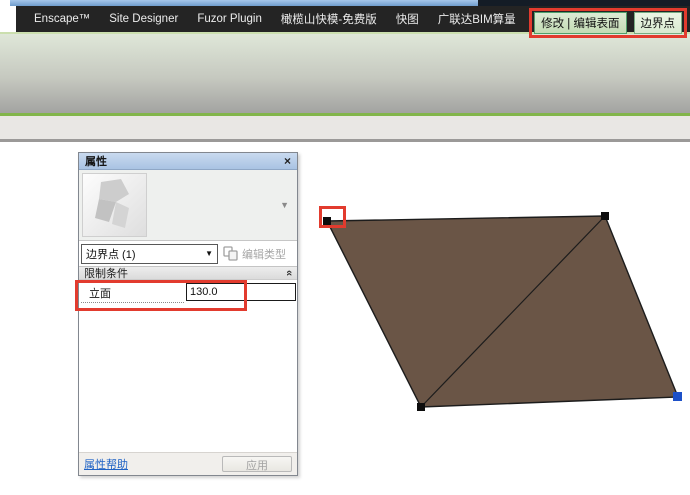 This screenshot has width=690, height=495. What do you see at coordinates (580, 23) in the screenshot?
I see `tab-modify-edit-surface: 修改 | 编辑表面` at bounding box center [580, 23].